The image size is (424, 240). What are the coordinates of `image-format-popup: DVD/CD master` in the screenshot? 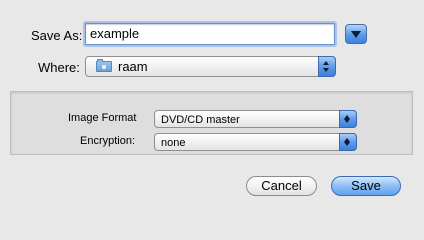 It's located at (255, 119).